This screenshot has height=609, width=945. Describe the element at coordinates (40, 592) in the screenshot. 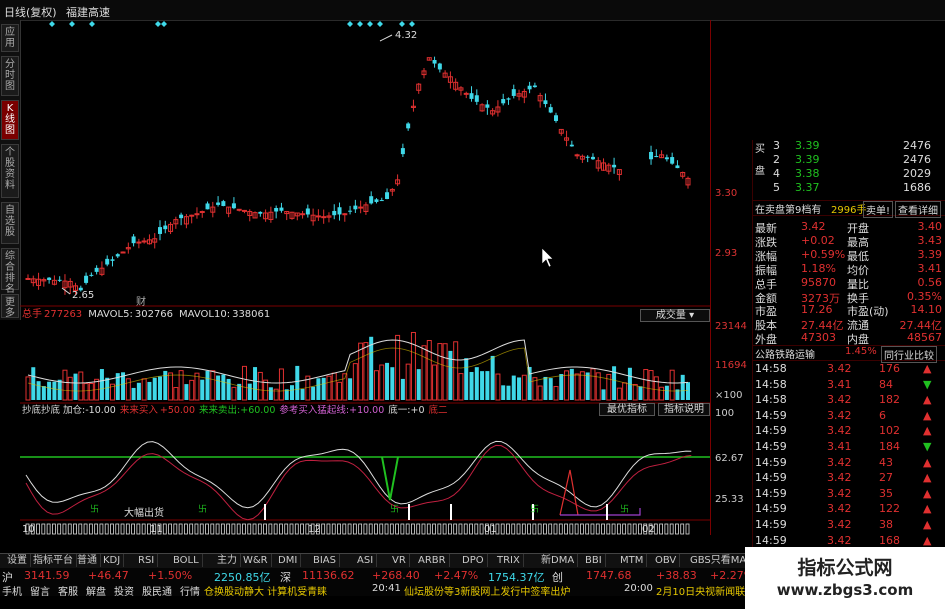

I see `menu-item: 留言` at that location.